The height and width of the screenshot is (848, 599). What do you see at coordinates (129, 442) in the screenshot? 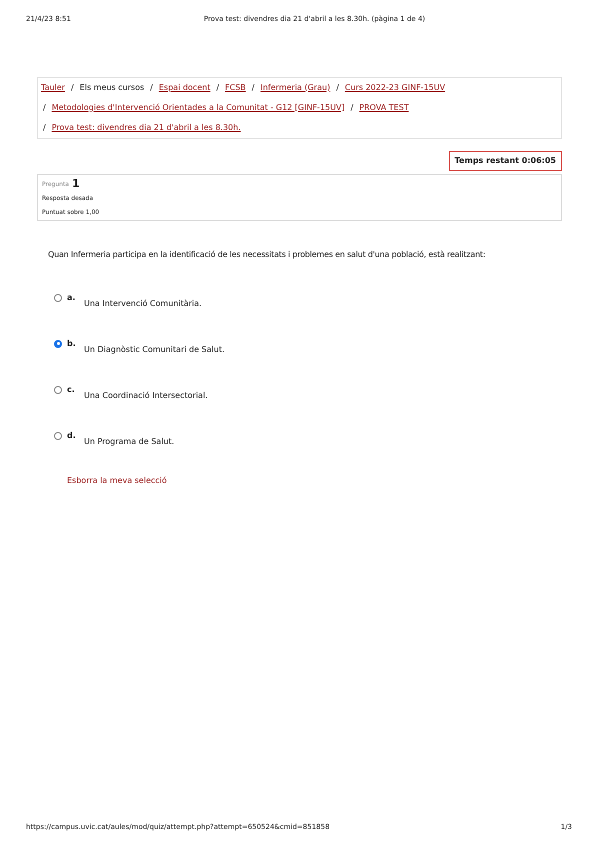
I see `option-text: Un Programa de Salut.` at bounding box center [129, 442].